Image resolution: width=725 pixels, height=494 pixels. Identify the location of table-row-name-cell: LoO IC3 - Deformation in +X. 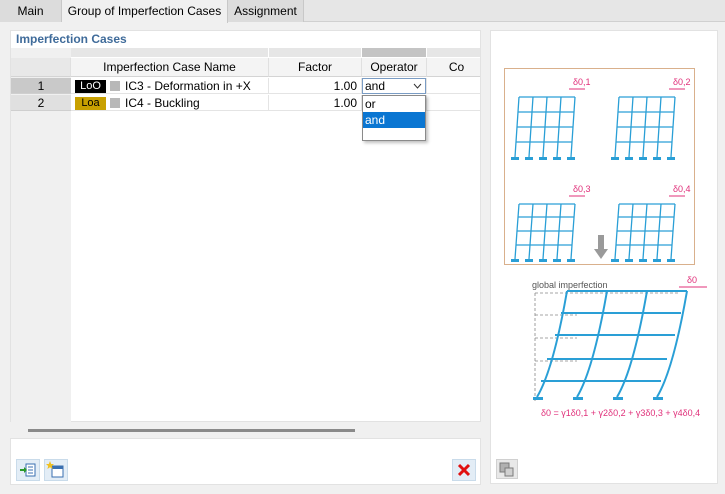
(170, 86).